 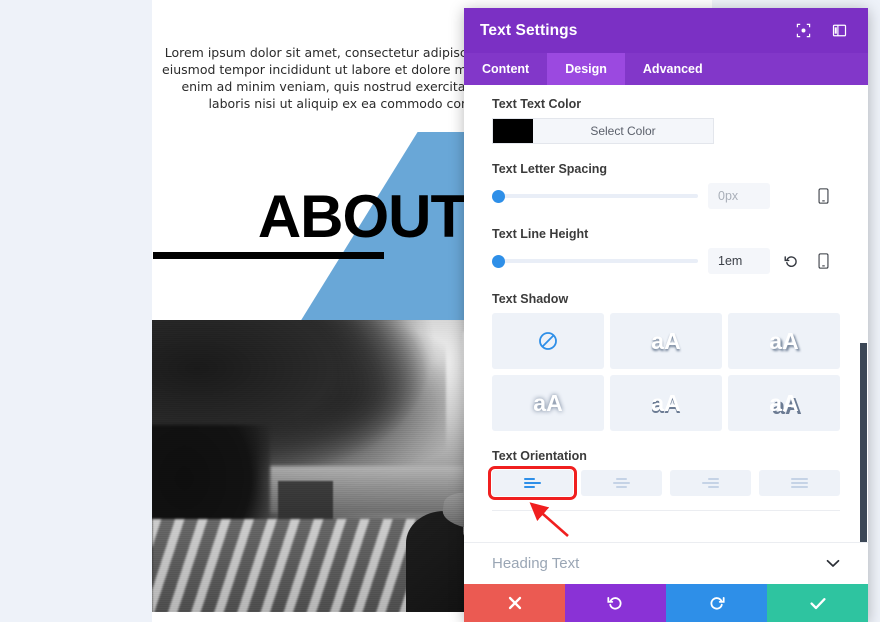 I want to click on field-text-color: Text Text Color Select Color, so click(x=666, y=120).